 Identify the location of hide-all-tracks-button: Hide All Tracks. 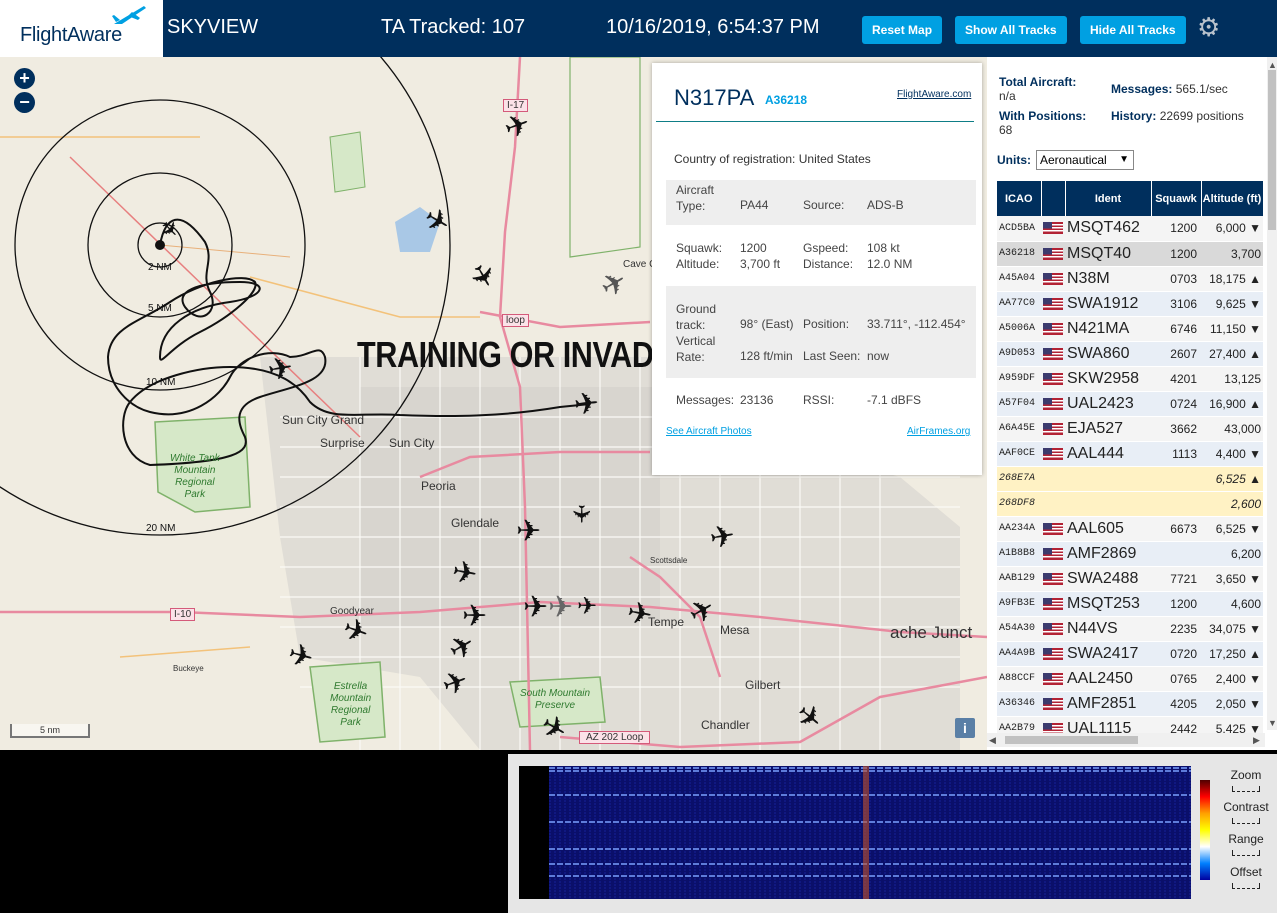
(1133, 30).